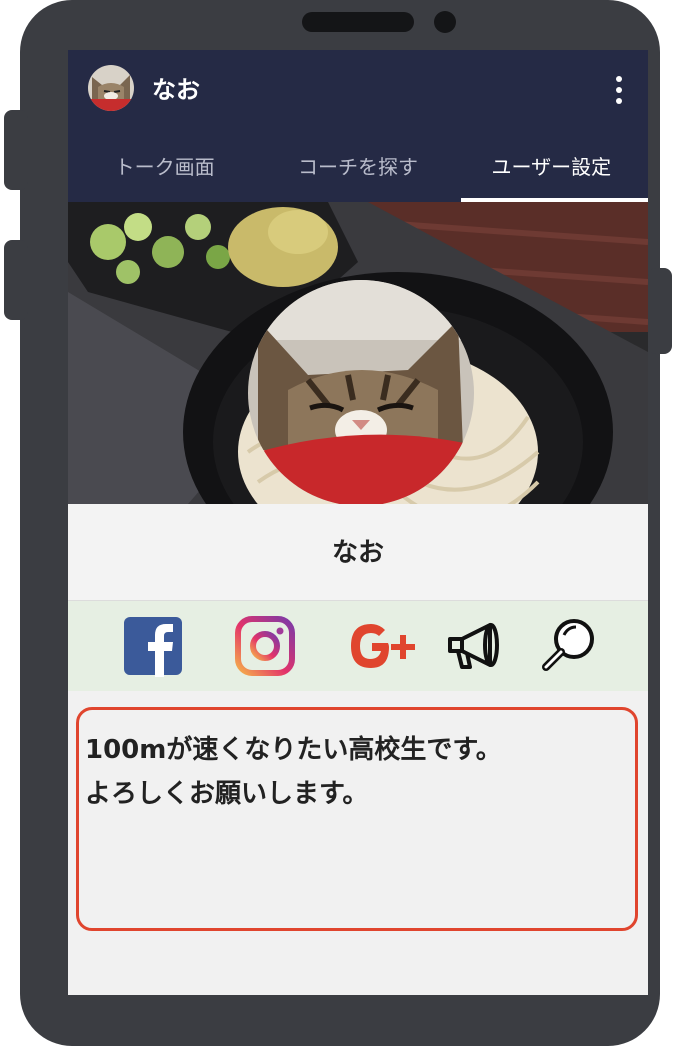 The image size is (682, 1054). Describe the element at coordinates (358, 126) in the screenshot. I see `app-bar: なお トーク画面 コーチを探す ユーザー設定` at that location.